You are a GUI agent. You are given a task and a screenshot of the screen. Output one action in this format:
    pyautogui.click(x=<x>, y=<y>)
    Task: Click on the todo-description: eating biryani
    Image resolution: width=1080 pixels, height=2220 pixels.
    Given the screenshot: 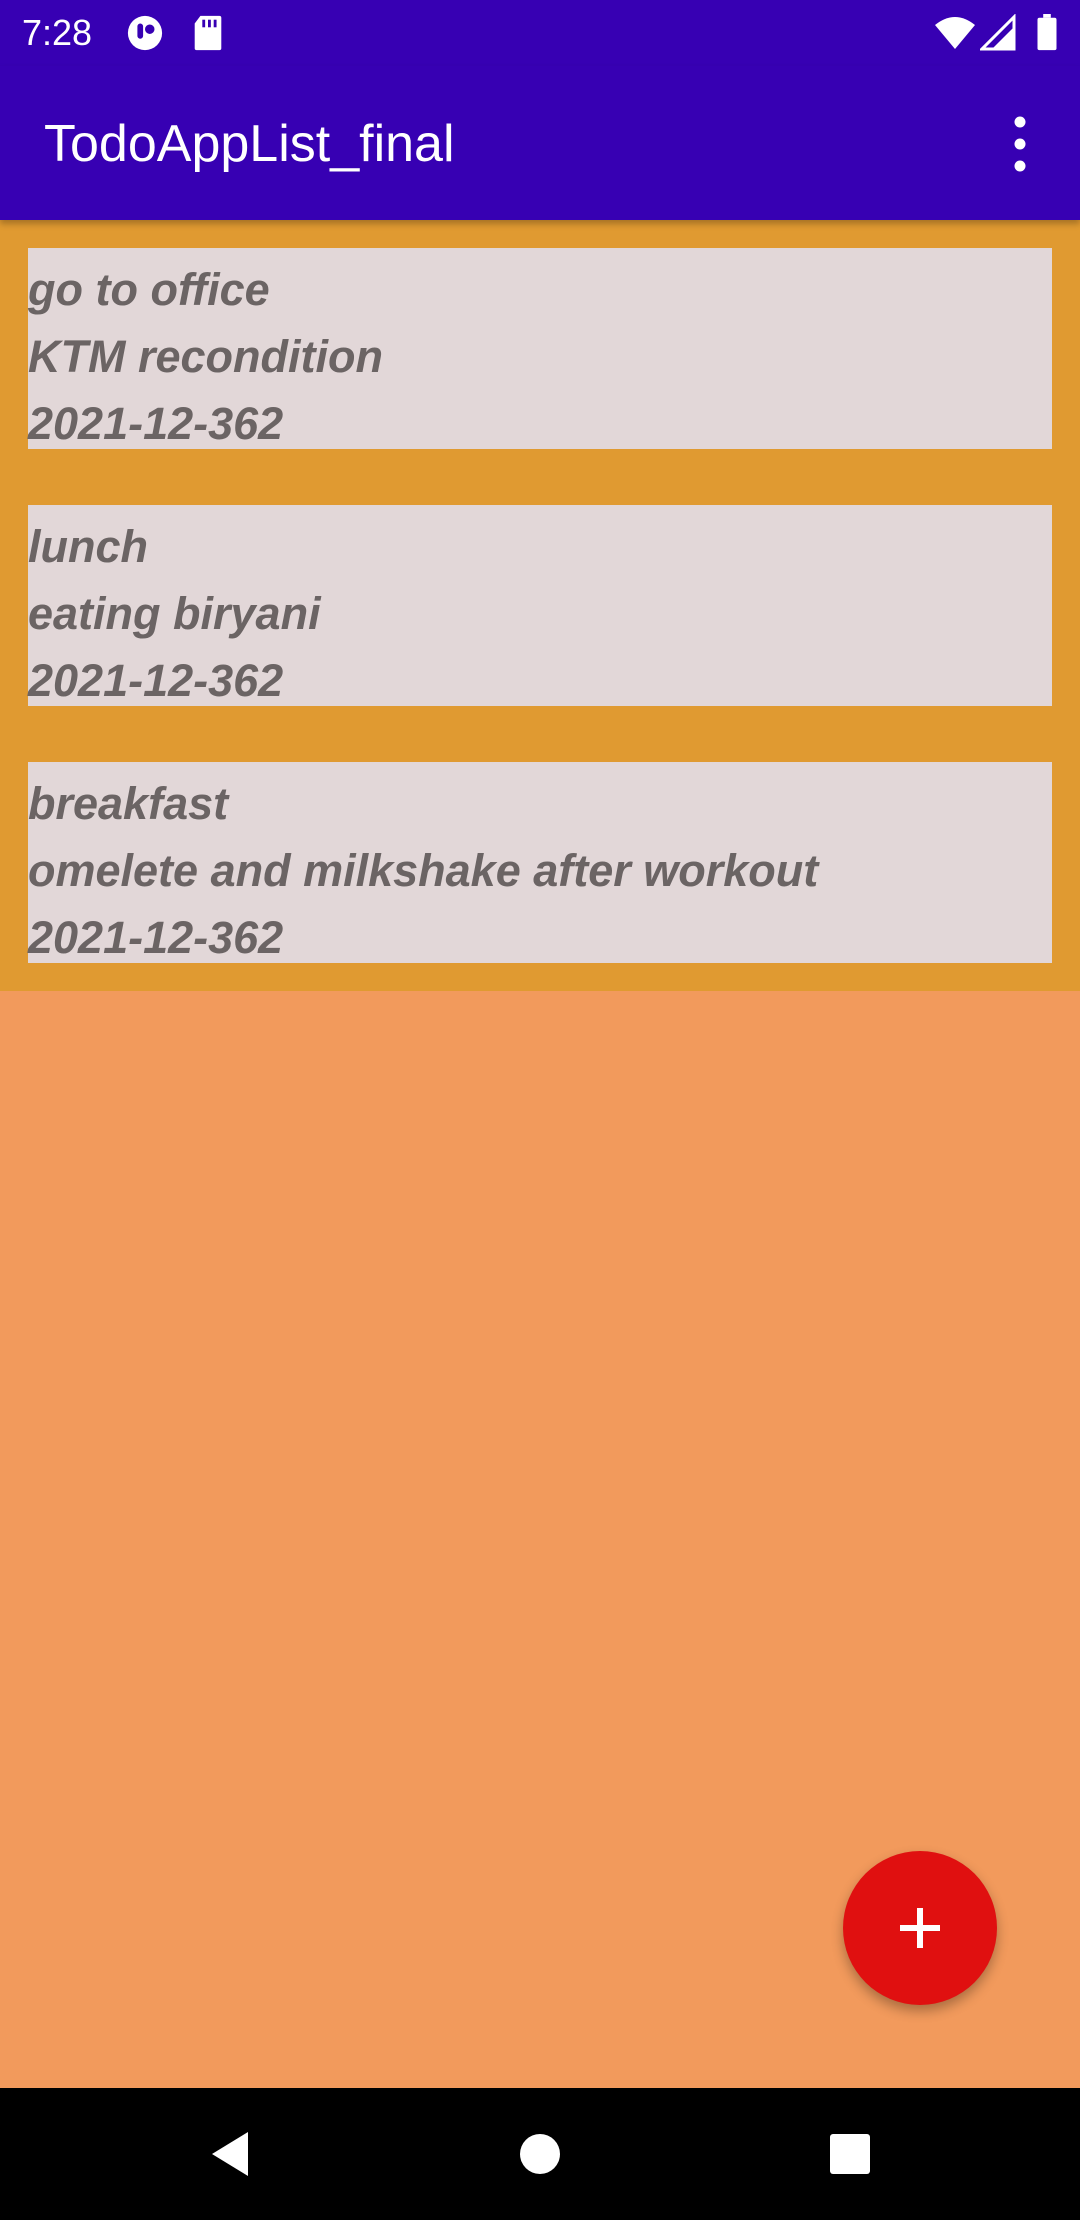 What is the action you would take?
    pyautogui.click(x=174, y=613)
    